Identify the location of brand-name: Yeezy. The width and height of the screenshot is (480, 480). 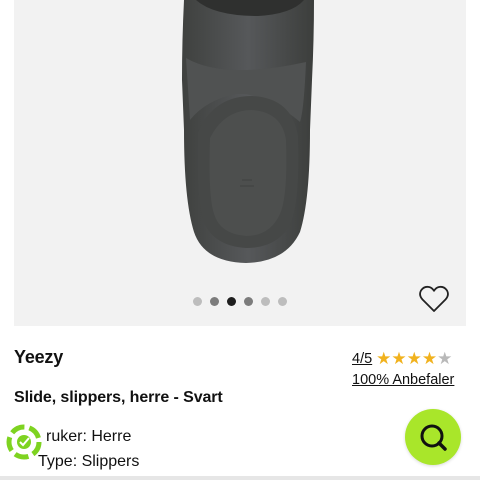
(38, 357).